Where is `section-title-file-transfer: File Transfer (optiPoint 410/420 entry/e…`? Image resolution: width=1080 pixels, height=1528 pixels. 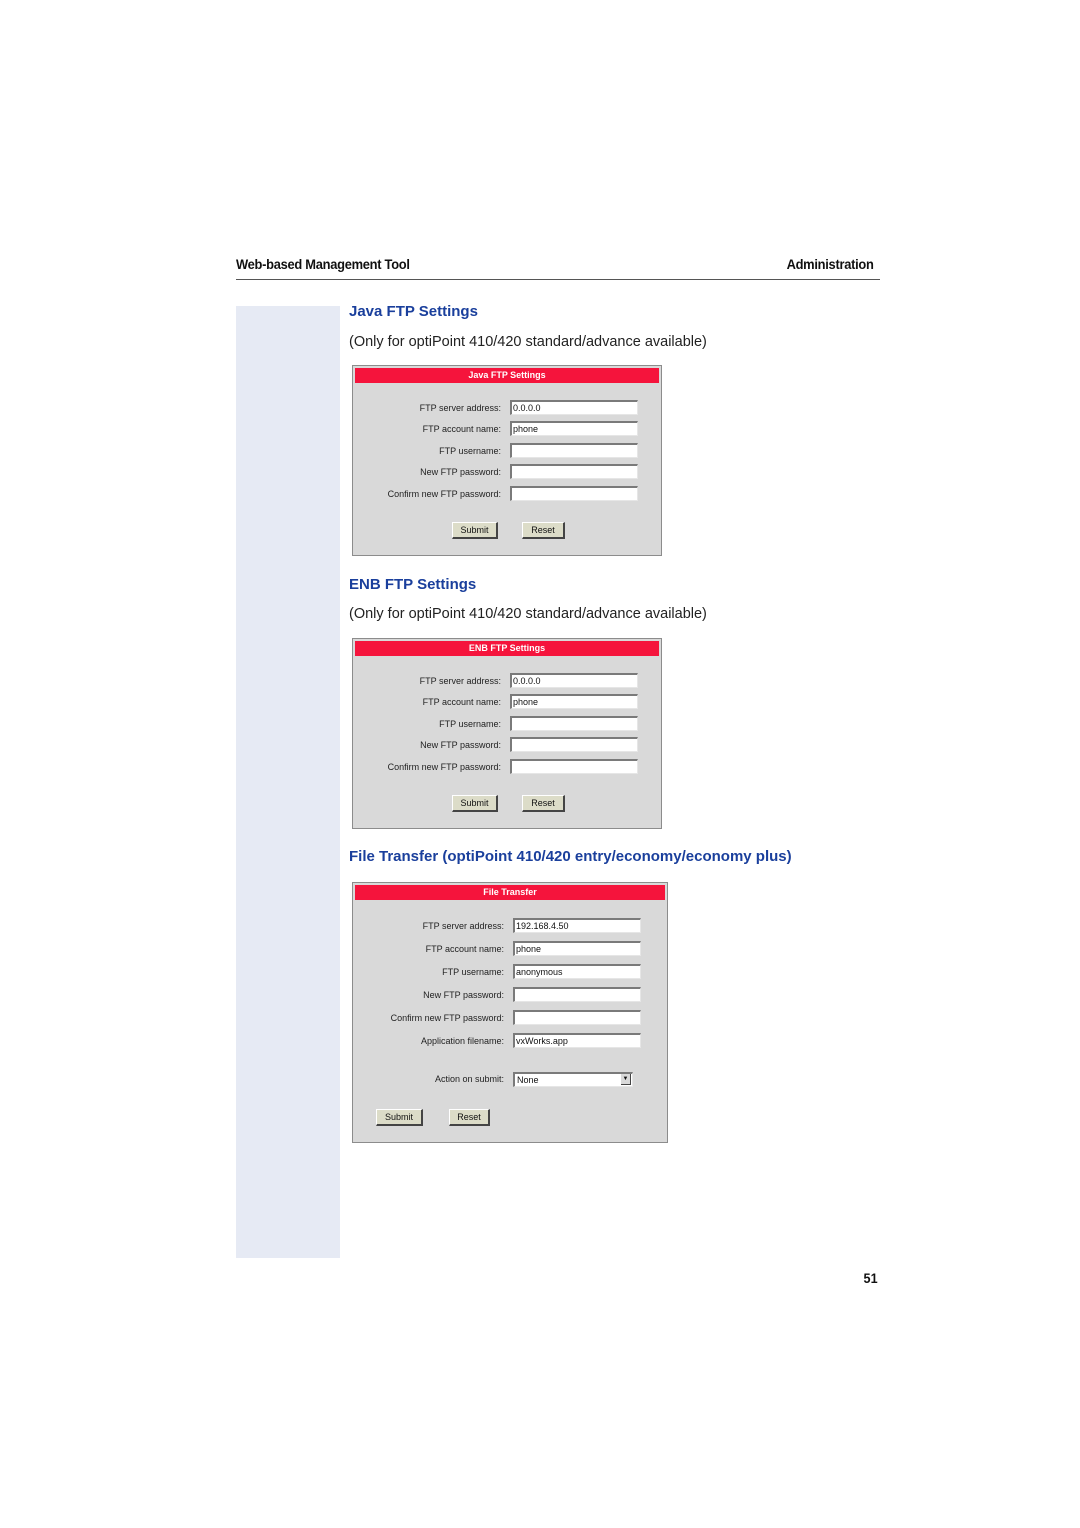
section-title-file-transfer: File Transfer (optiPoint 410/420 entry/e… is located at coordinates (570, 856).